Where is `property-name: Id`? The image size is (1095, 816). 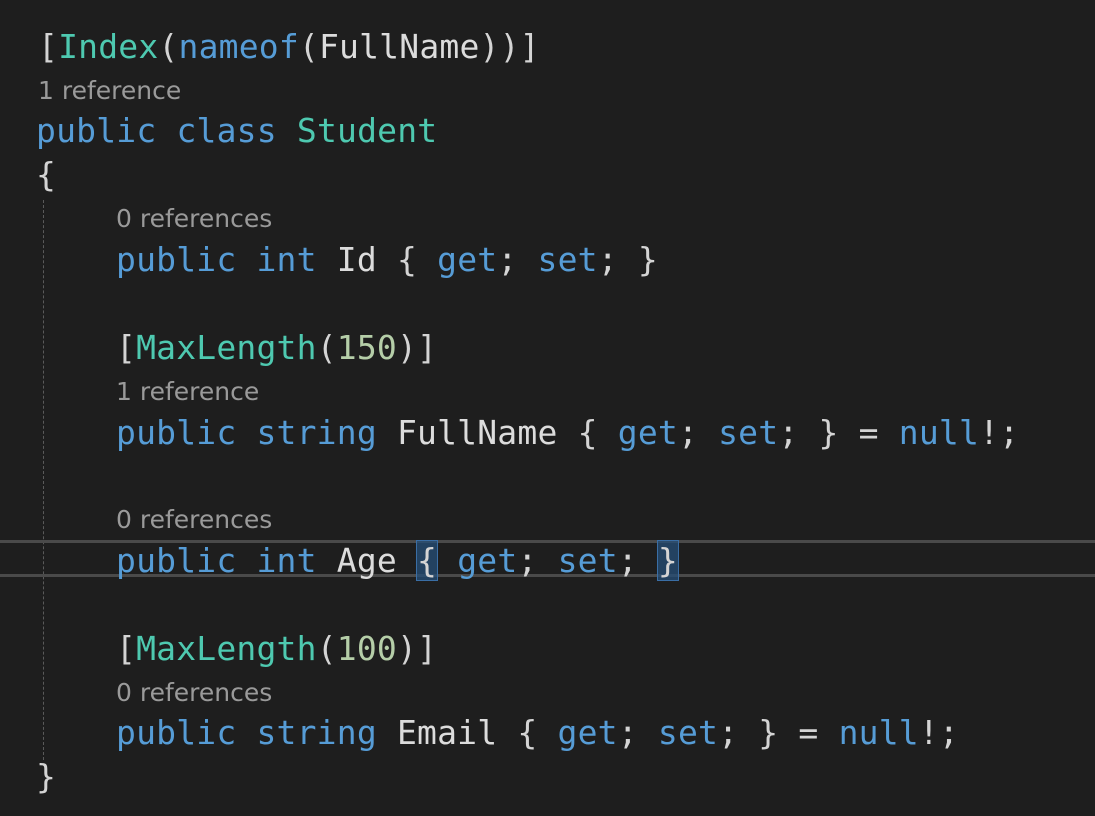 property-name: Id is located at coordinates (356, 259).